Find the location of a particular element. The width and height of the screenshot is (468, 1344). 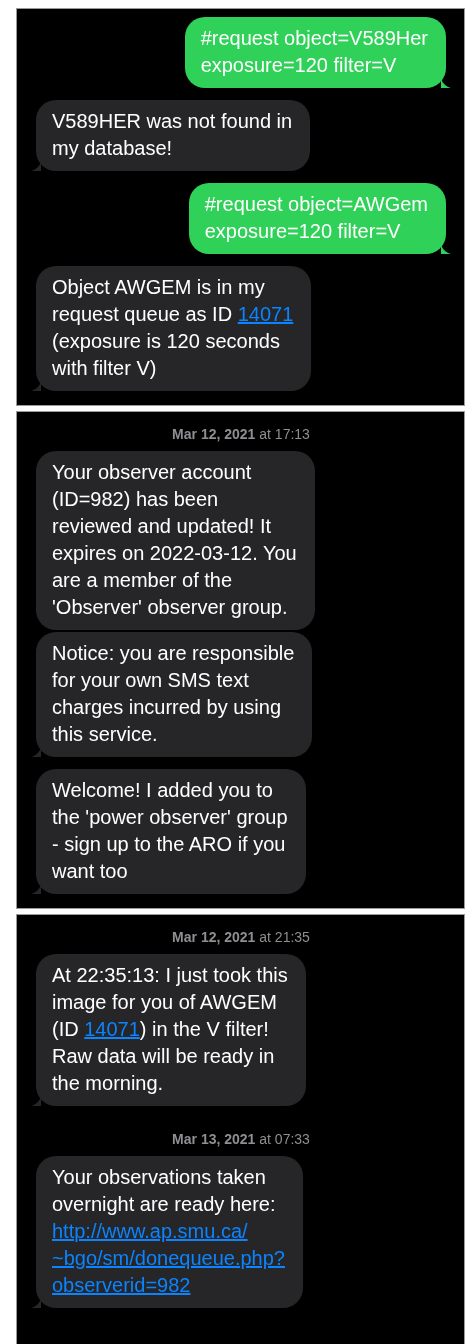

timestamp: Mar 12, 2021 at 21:35 is located at coordinates (241, 937).